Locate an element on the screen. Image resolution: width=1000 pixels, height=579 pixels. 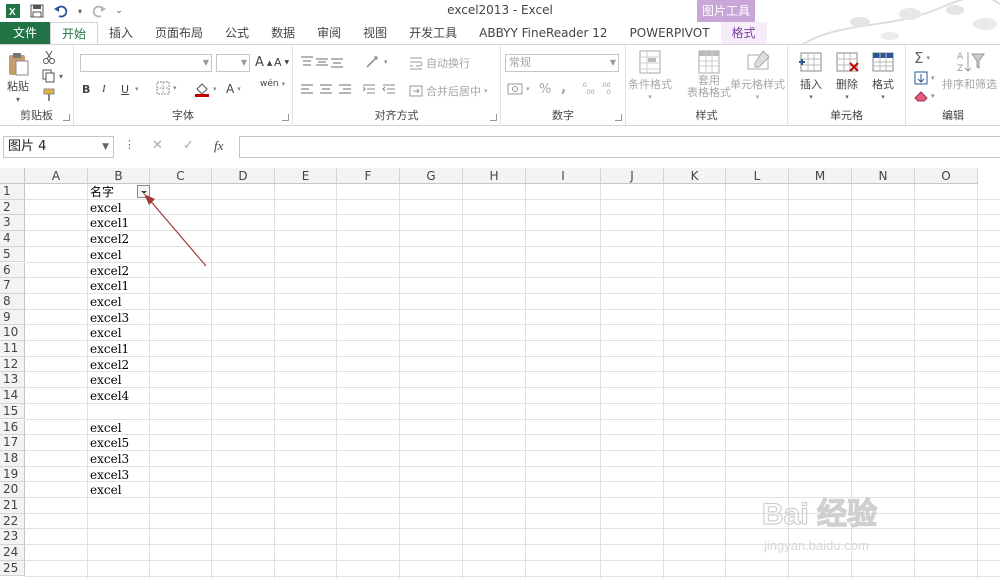
cell-b18: excel3 is located at coordinates (120, 459).